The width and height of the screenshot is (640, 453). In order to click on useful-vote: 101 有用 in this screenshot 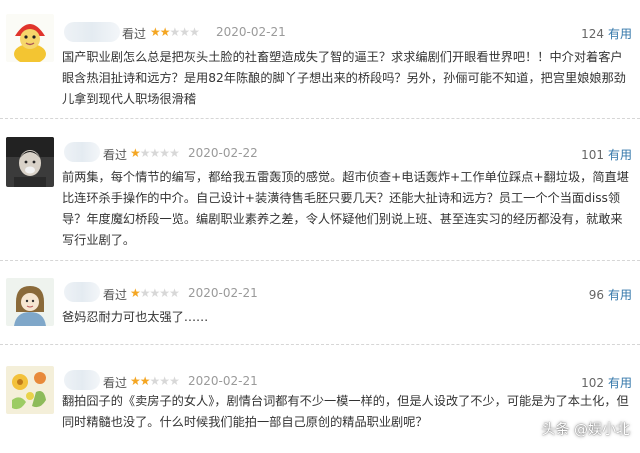, I will do `click(606, 154)`.